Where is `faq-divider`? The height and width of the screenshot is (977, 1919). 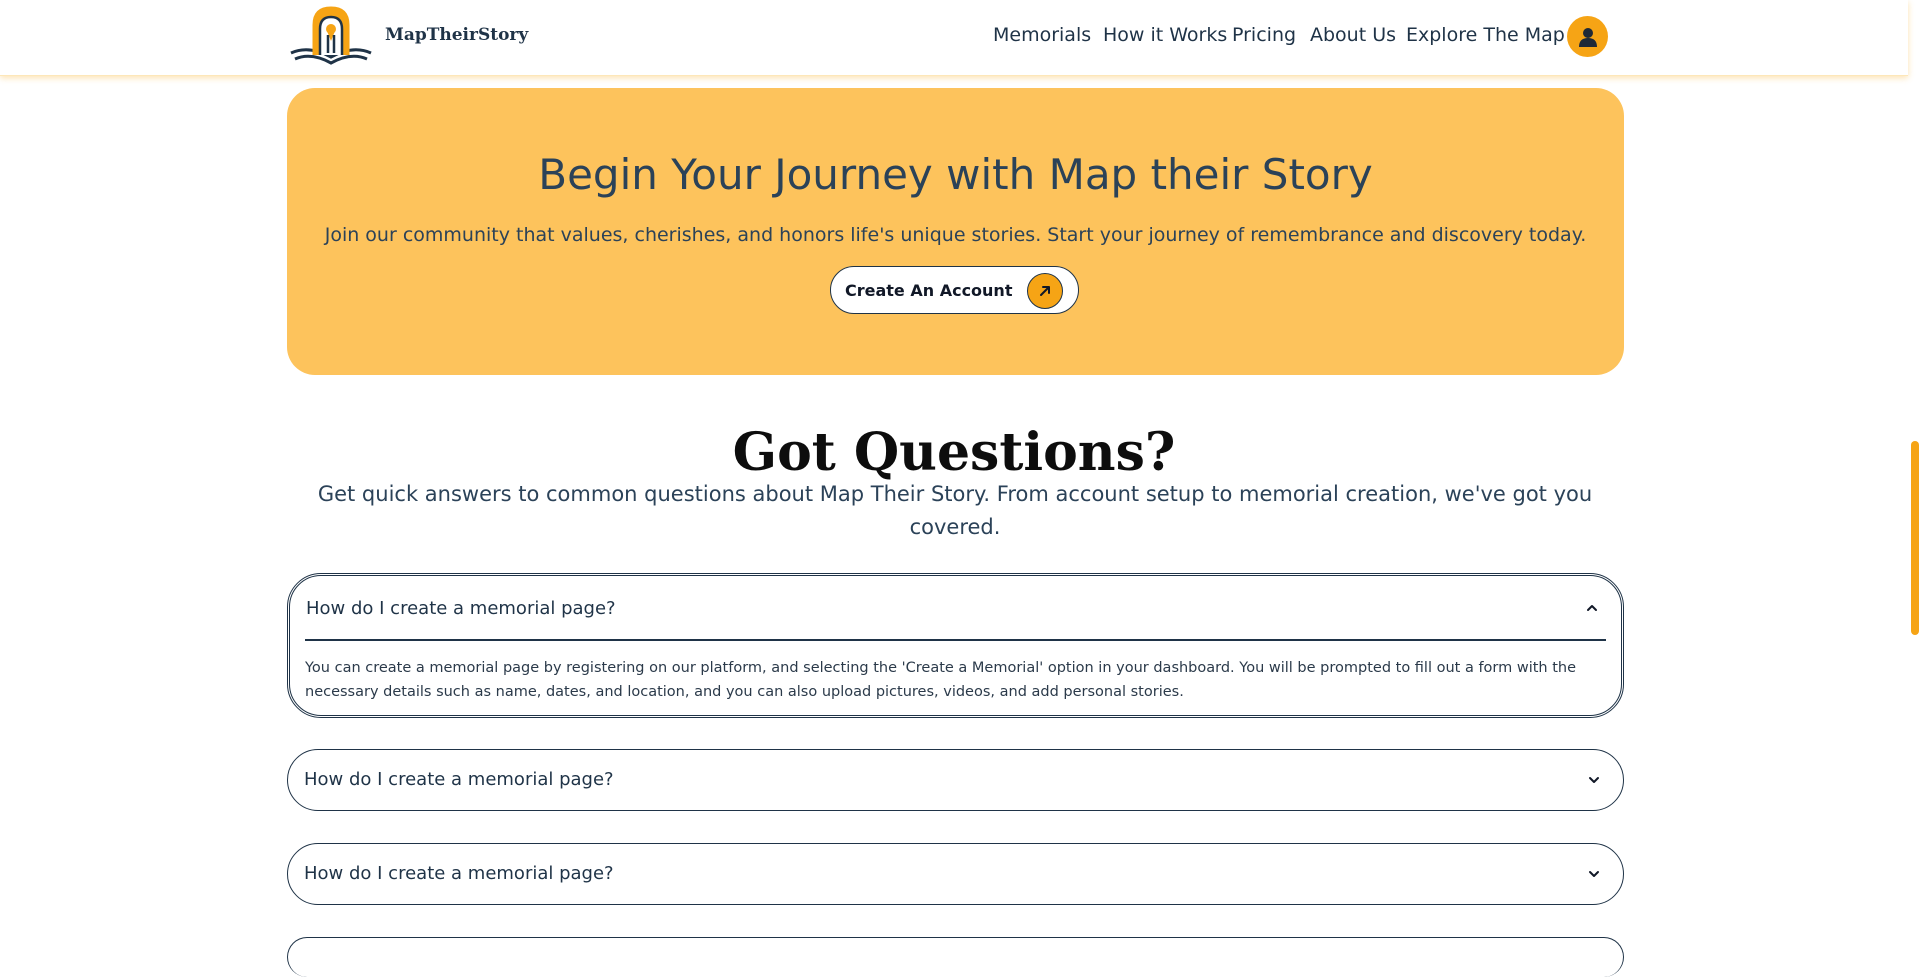 faq-divider is located at coordinates (955, 640).